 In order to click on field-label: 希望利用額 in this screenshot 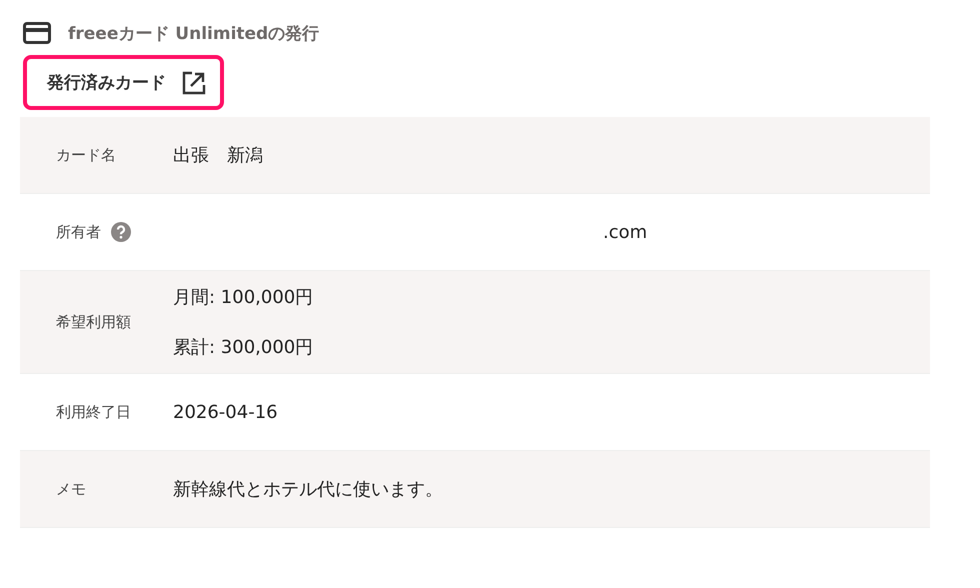, I will do `click(93, 322)`.